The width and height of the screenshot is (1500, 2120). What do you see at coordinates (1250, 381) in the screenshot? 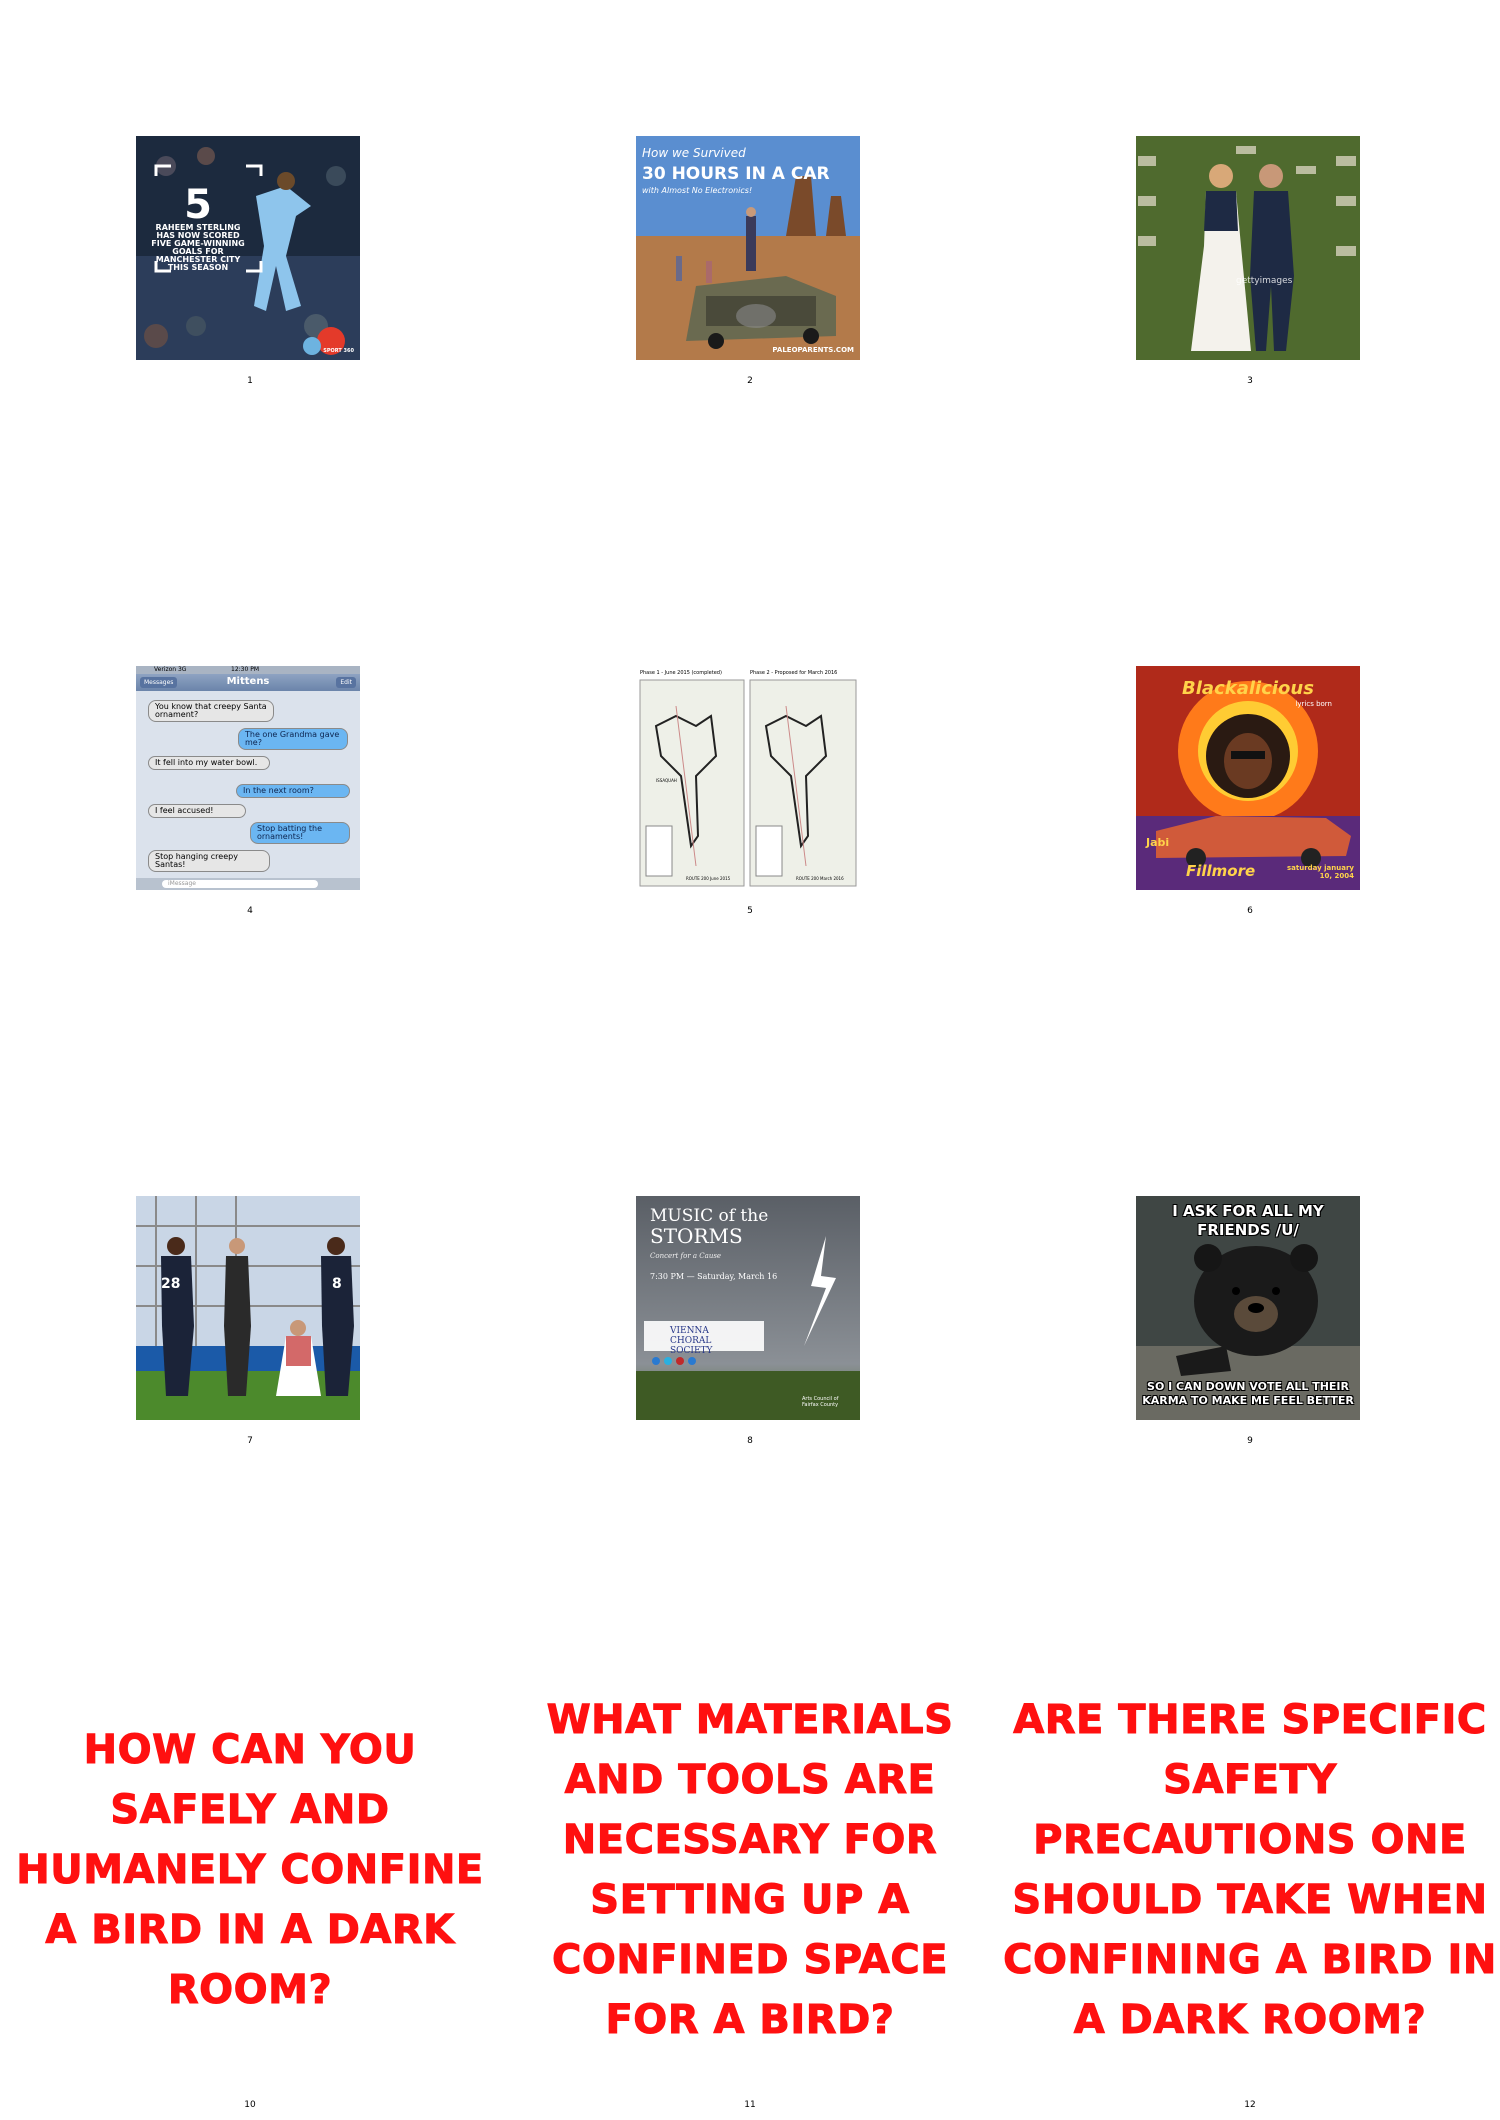
I see `cell-number: 3` at bounding box center [1250, 381].